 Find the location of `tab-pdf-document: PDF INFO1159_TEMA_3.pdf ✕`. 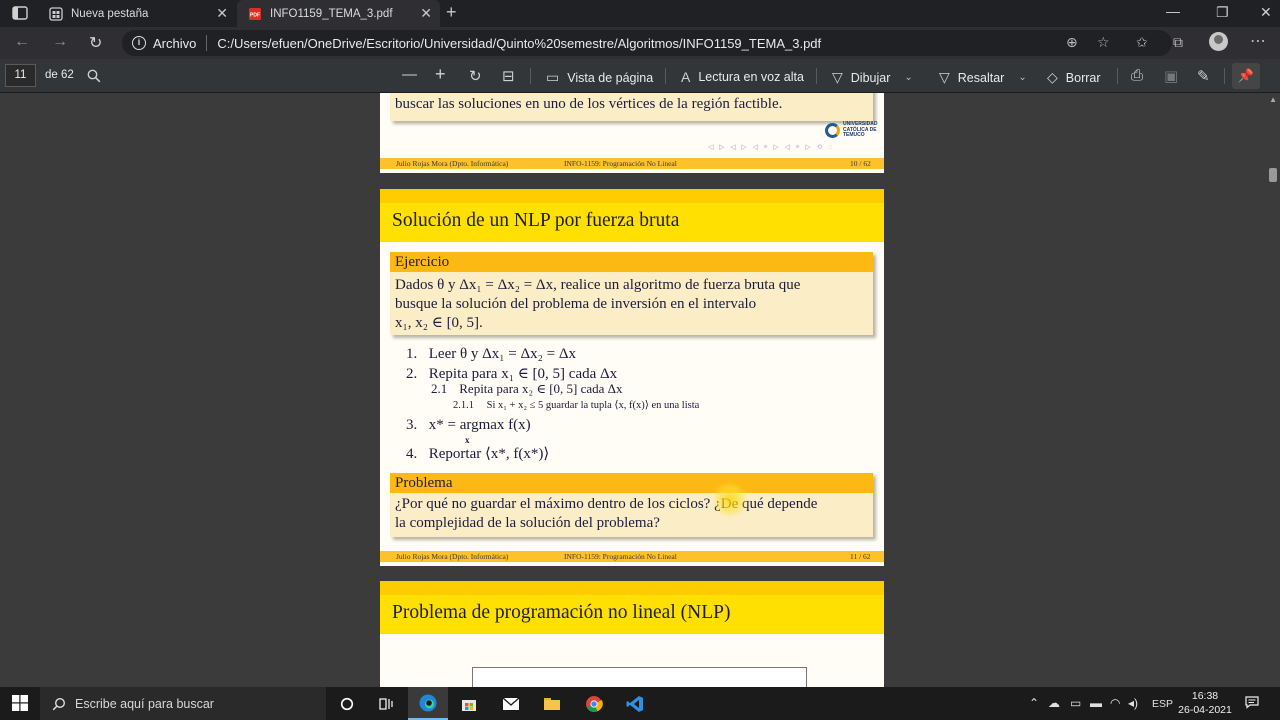

tab-pdf-document: PDF INFO1159_TEMA_3.pdf ✕ is located at coordinates (338, 13).